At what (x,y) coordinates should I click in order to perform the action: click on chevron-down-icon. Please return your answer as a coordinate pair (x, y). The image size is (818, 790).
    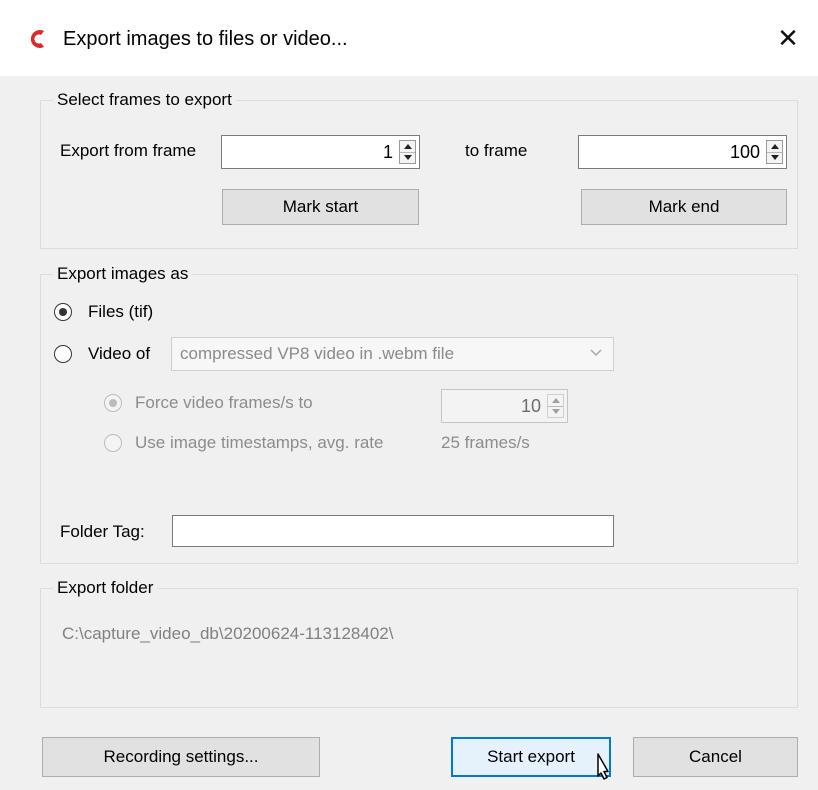
    Looking at the image, I should click on (596, 353).